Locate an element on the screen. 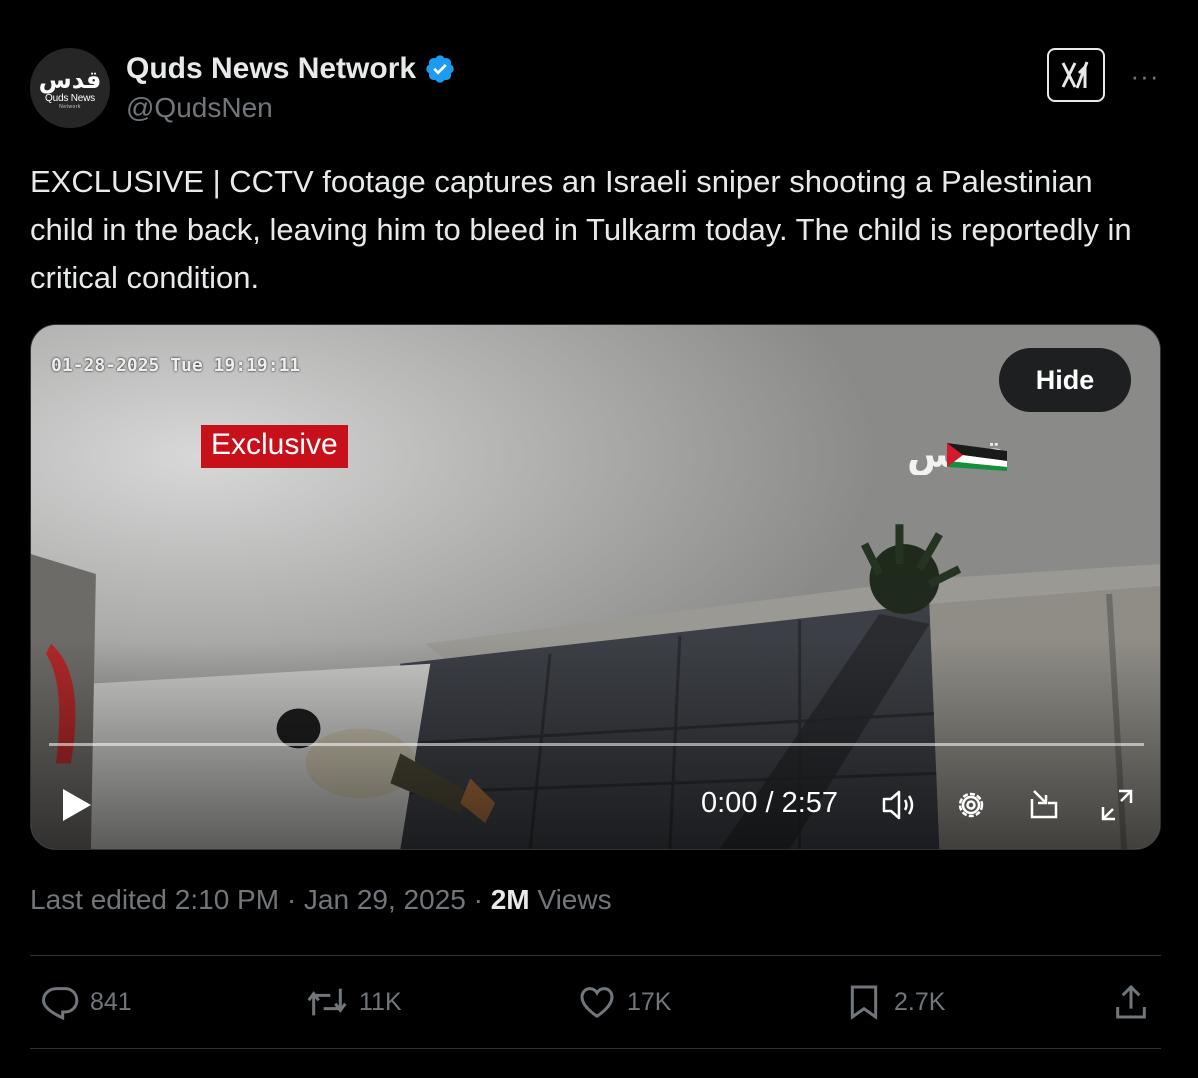 The width and height of the screenshot is (1198, 1078). repost-icon is located at coordinates (327, 1002).